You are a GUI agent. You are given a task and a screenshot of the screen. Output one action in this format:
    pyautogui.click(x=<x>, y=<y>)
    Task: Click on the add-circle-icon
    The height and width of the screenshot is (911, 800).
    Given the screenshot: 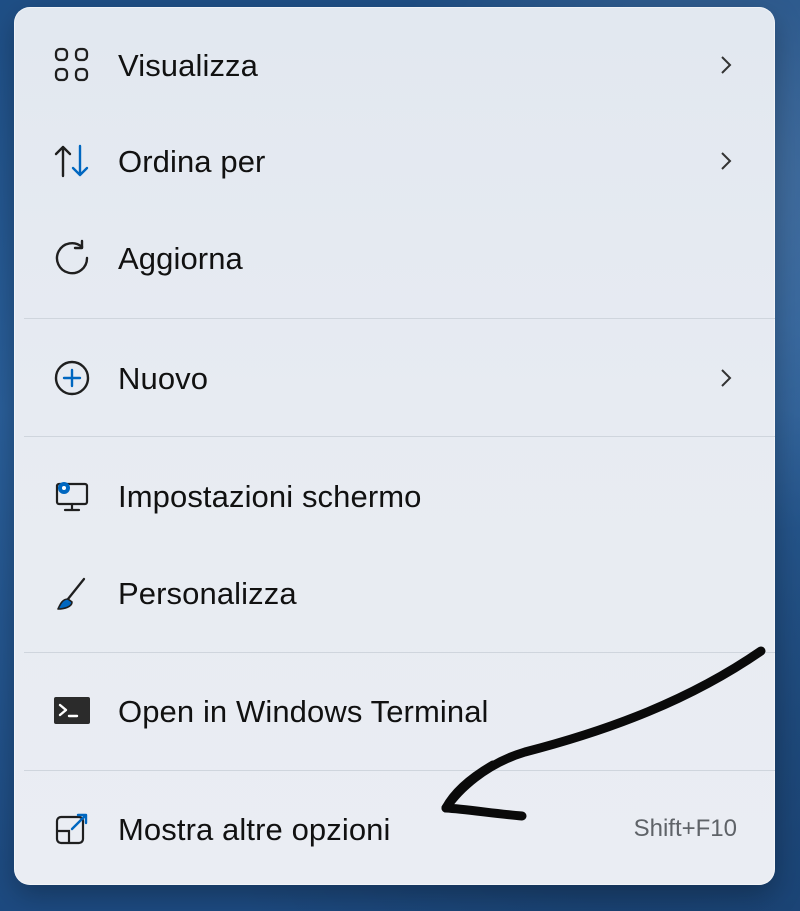 What is the action you would take?
    pyautogui.click(x=72, y=378)
    